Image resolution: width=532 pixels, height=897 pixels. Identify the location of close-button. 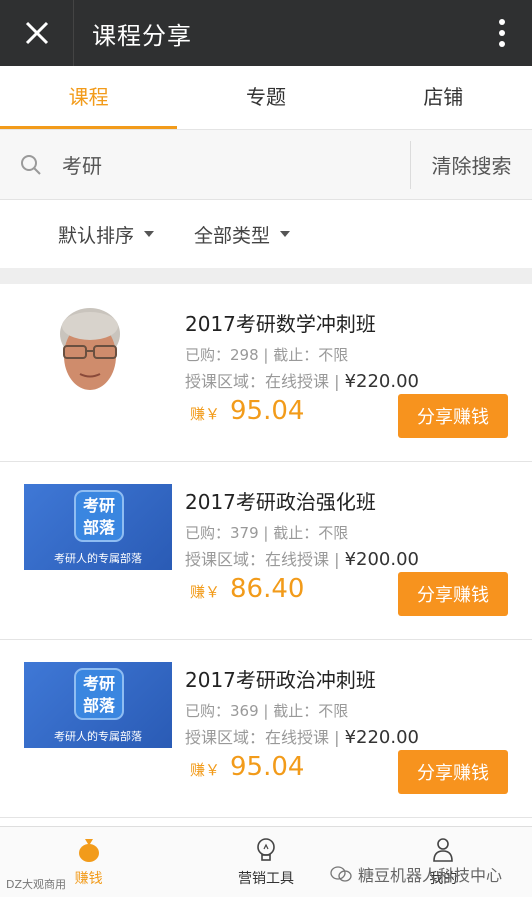
(37, 33).